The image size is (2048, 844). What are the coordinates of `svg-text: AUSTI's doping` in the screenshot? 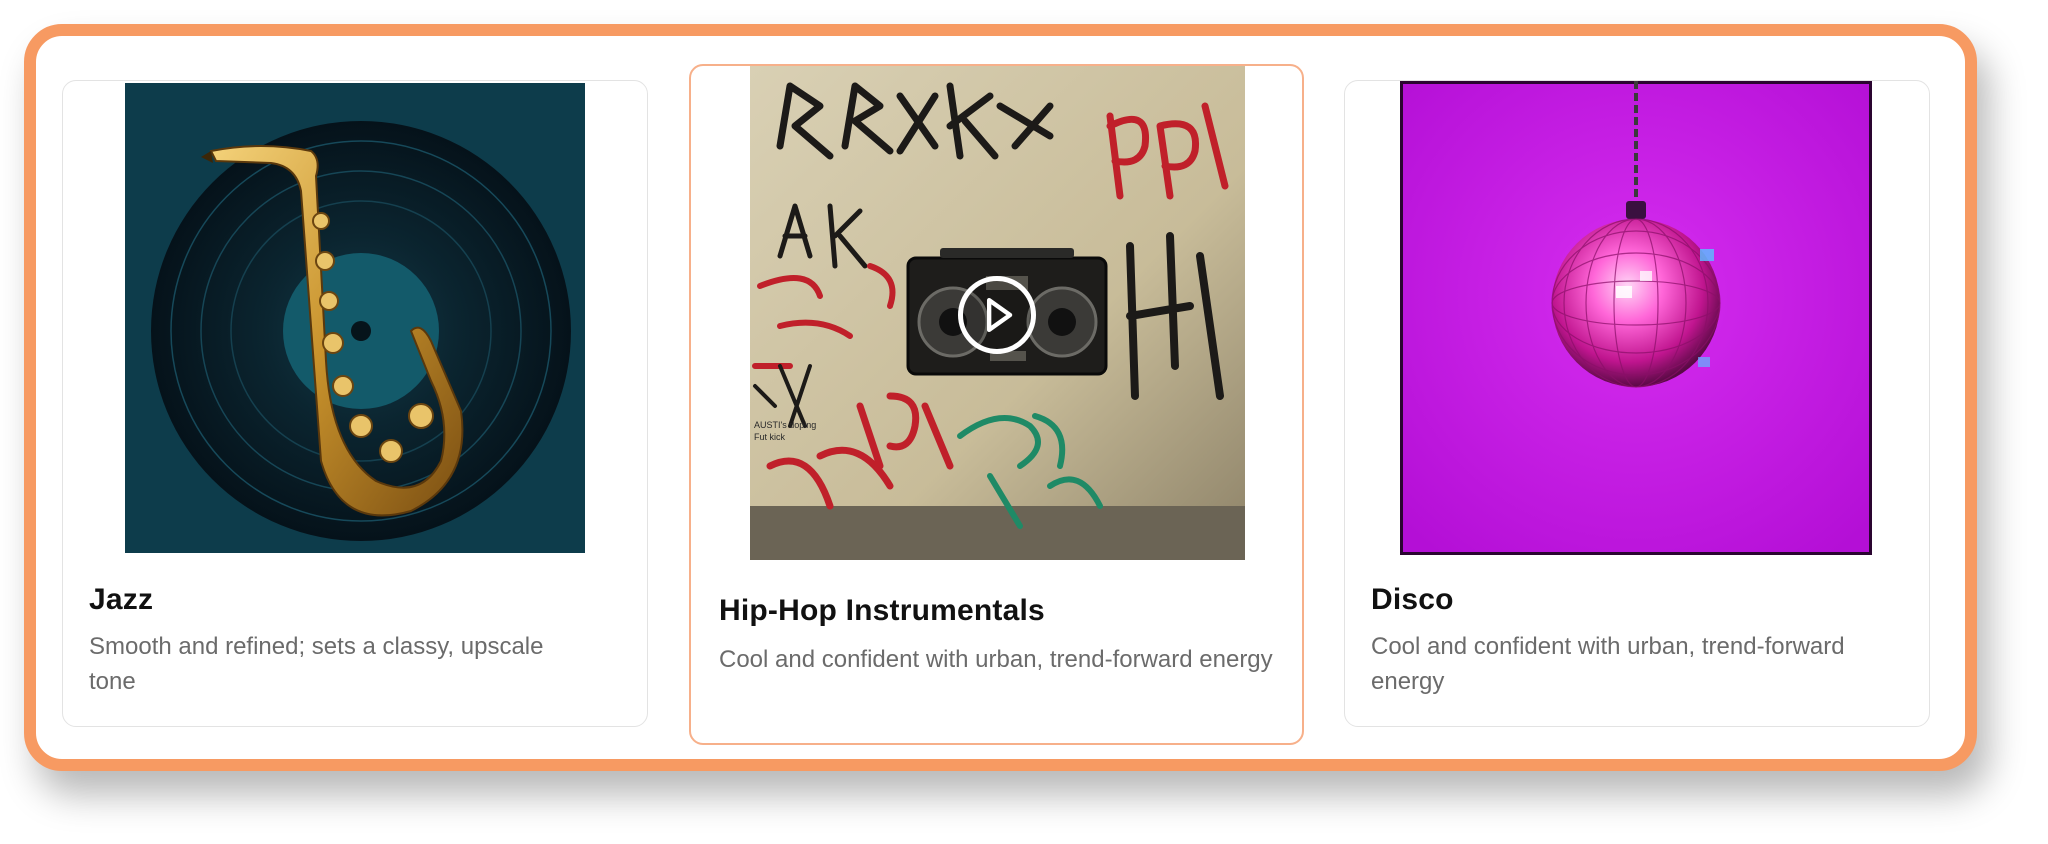 It's located at (785, 425).